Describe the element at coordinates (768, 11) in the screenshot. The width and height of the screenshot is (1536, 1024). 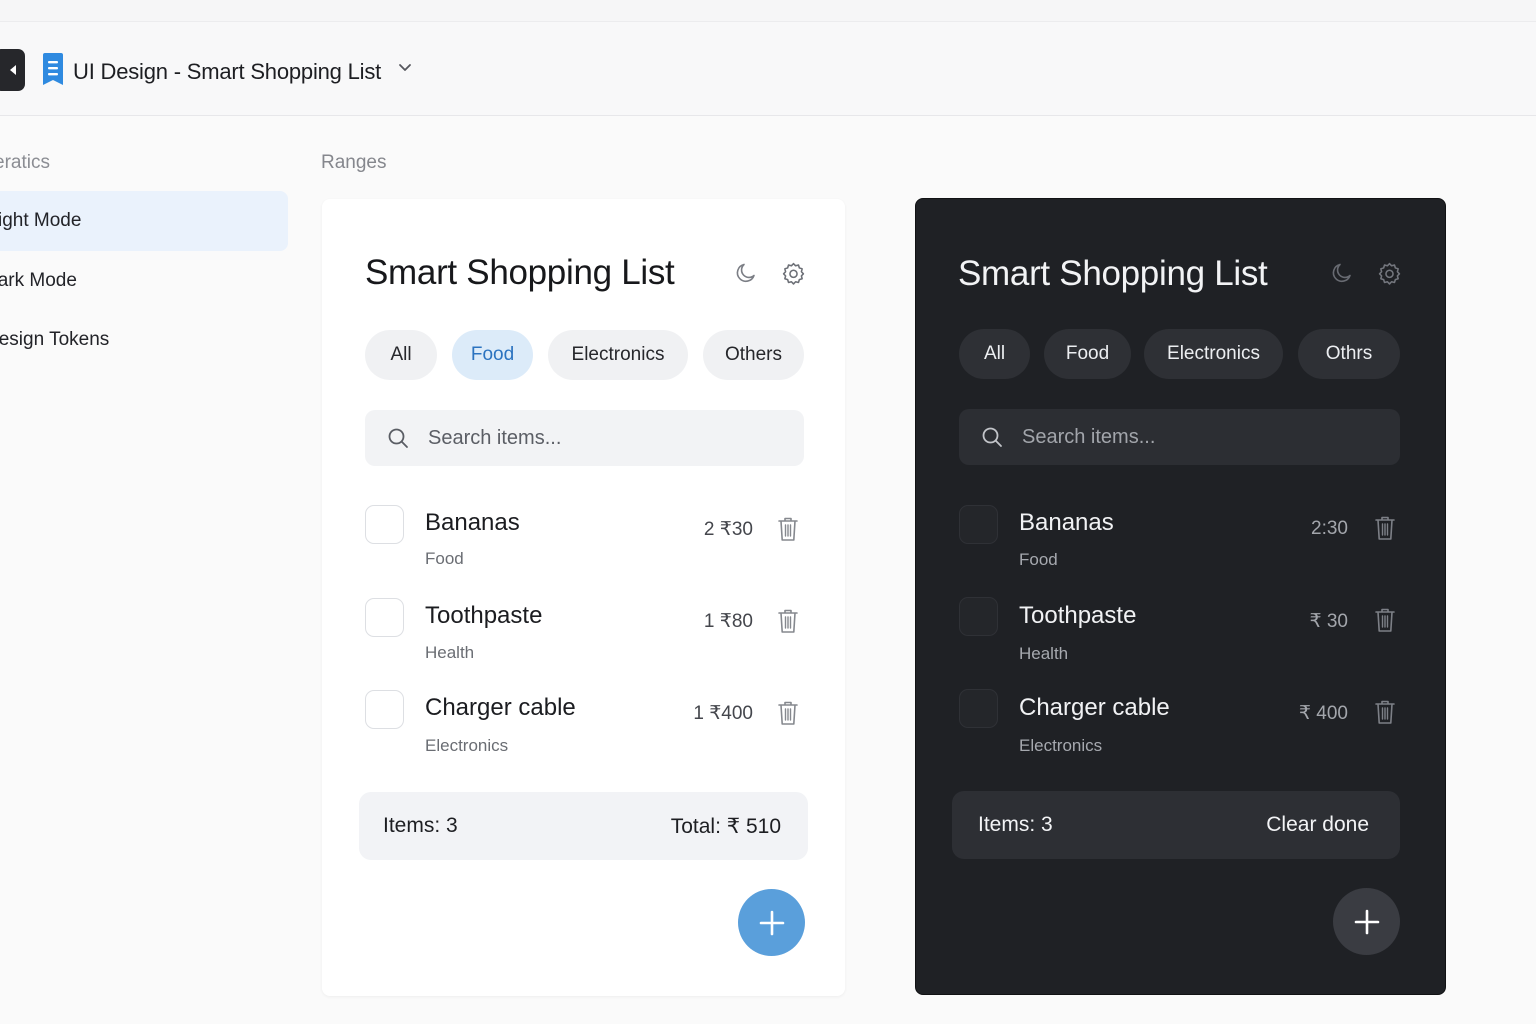
I see `window-top-strip` at that location.